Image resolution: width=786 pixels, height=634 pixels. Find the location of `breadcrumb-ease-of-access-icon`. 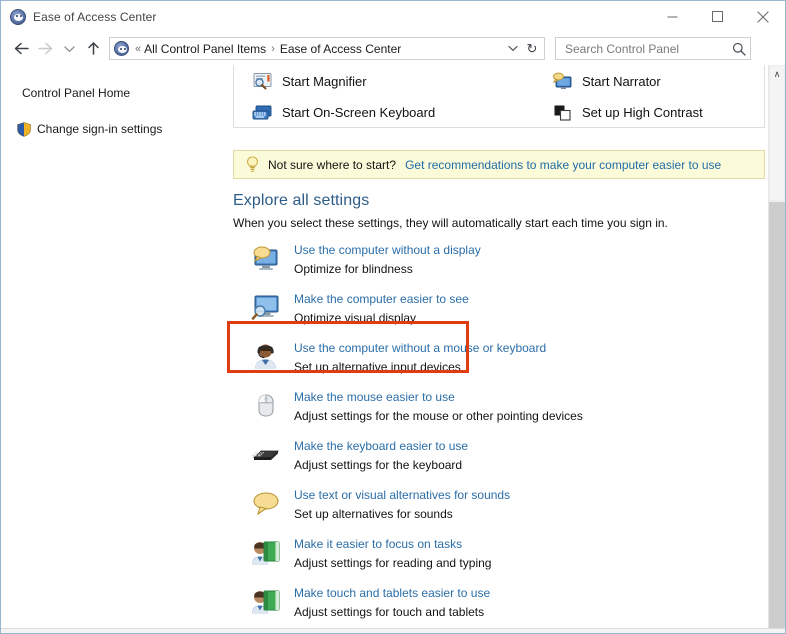

breadcrumb-ease-of-access-icon is located at coordinates (121, 48).